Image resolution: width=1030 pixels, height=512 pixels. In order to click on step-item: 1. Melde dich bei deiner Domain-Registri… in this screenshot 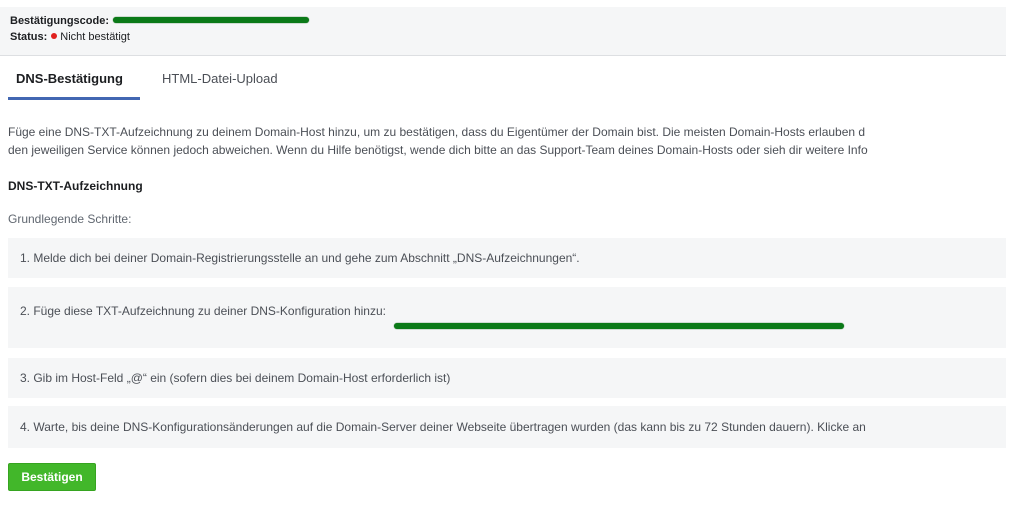, I will do `click(507, 258)`.